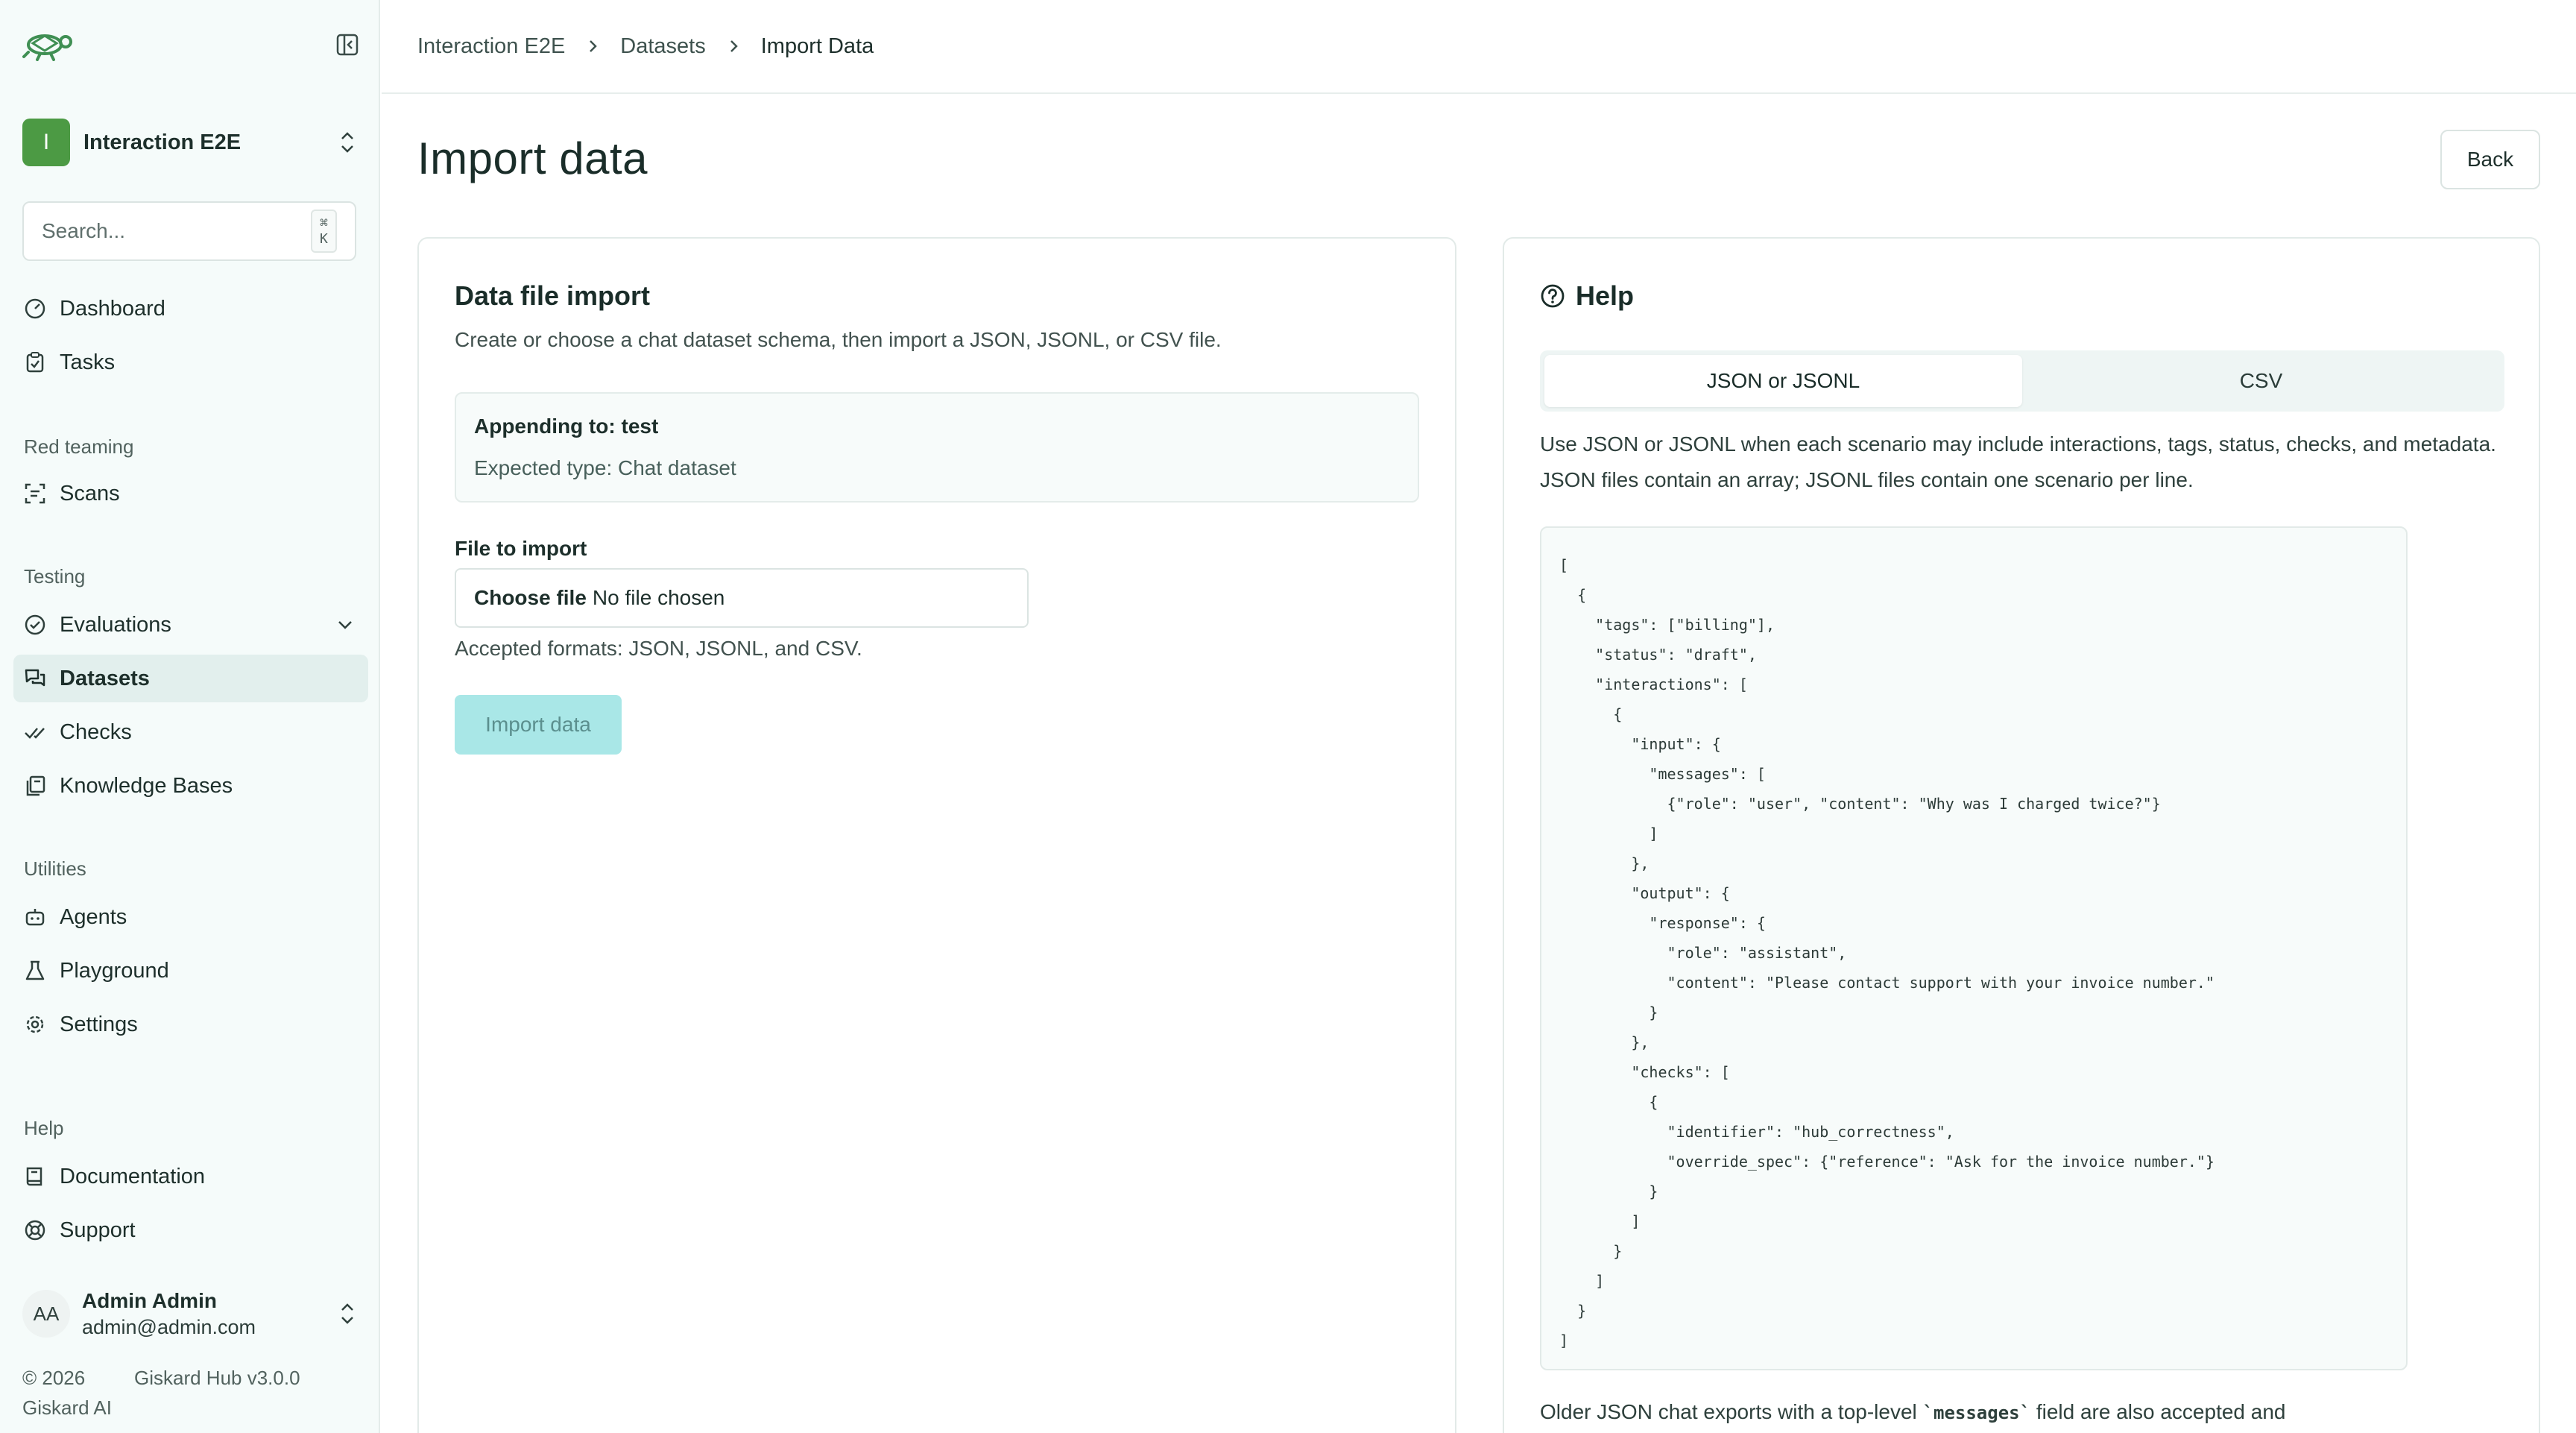 This screenshot has height=1433, width=2576. I want to click on sidebar-item-checks: Checks, so click(191, 732).